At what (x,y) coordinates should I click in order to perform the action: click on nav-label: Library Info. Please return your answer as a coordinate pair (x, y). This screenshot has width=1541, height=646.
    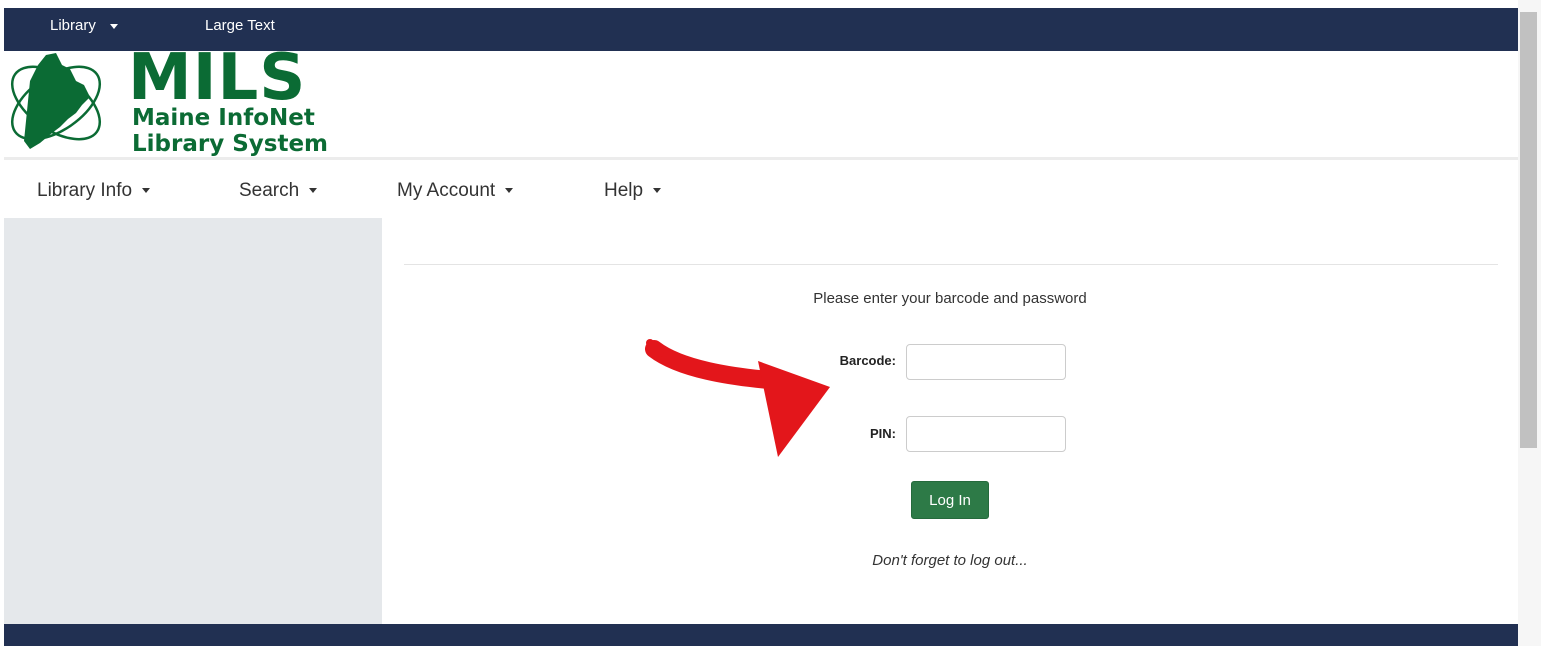
    Looking at the image, I should click on (85, 190).